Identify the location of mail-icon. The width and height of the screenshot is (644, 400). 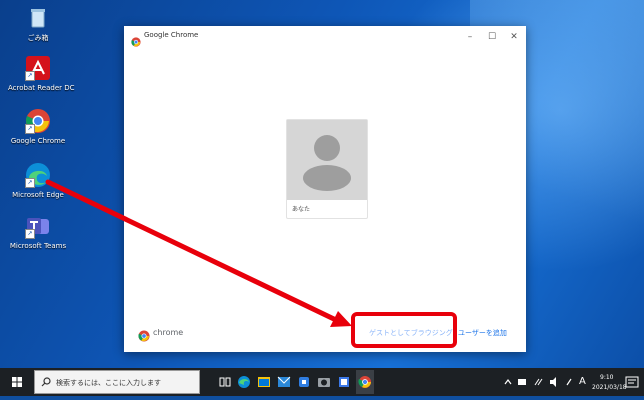
(284, 382).